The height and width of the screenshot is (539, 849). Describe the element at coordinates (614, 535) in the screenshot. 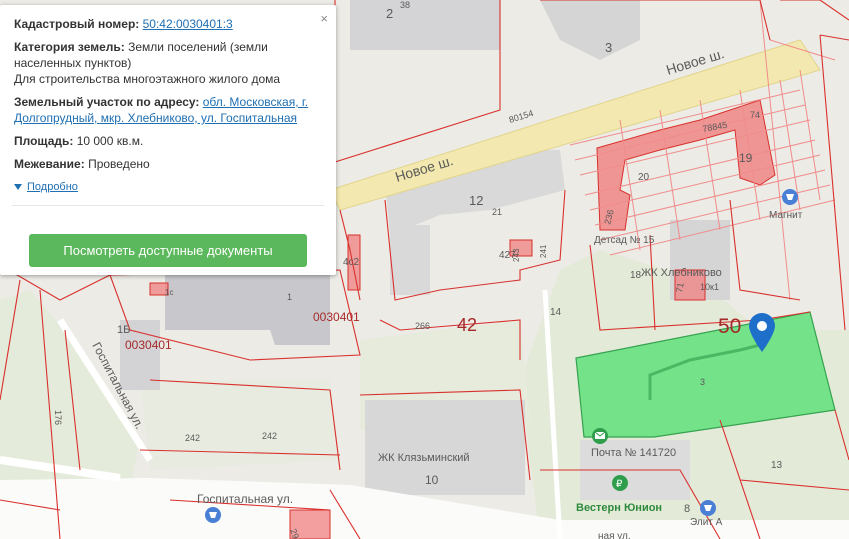

I see `label-bottom-street: ная ул.` at that location.